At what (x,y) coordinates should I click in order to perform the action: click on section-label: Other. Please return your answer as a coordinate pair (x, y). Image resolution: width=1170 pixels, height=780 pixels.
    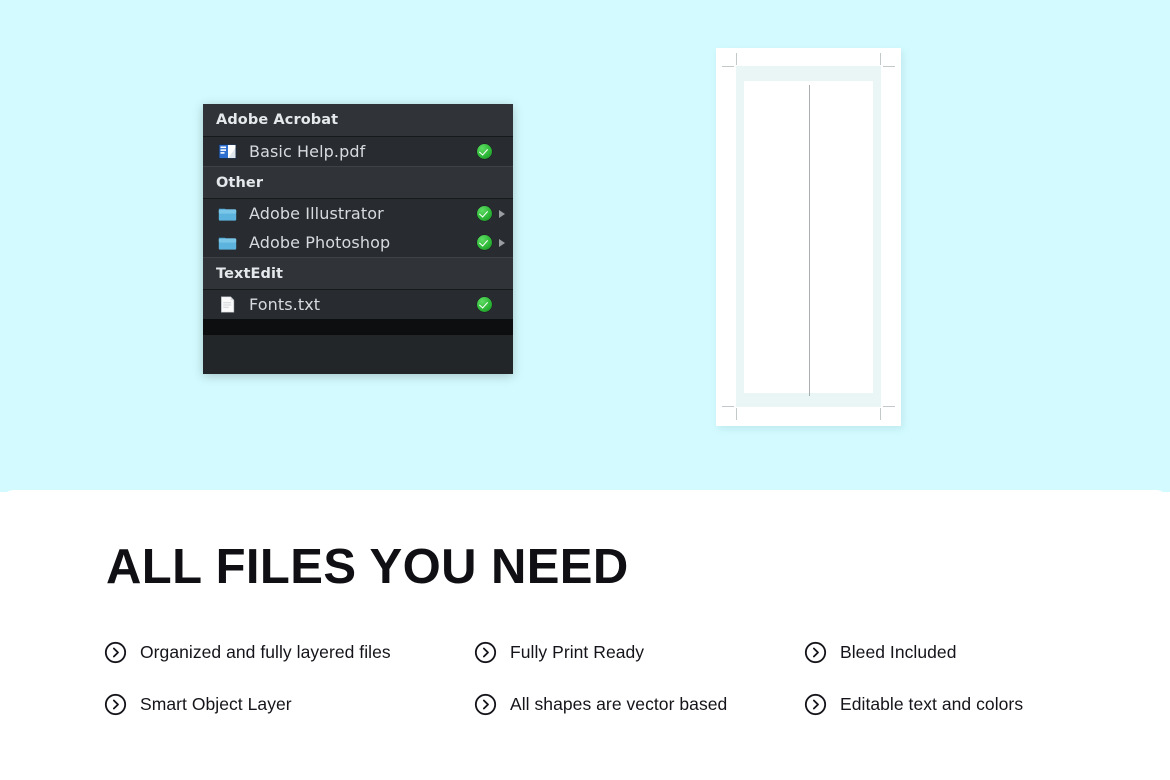
    Looking at the image, I should click on (240, 182).